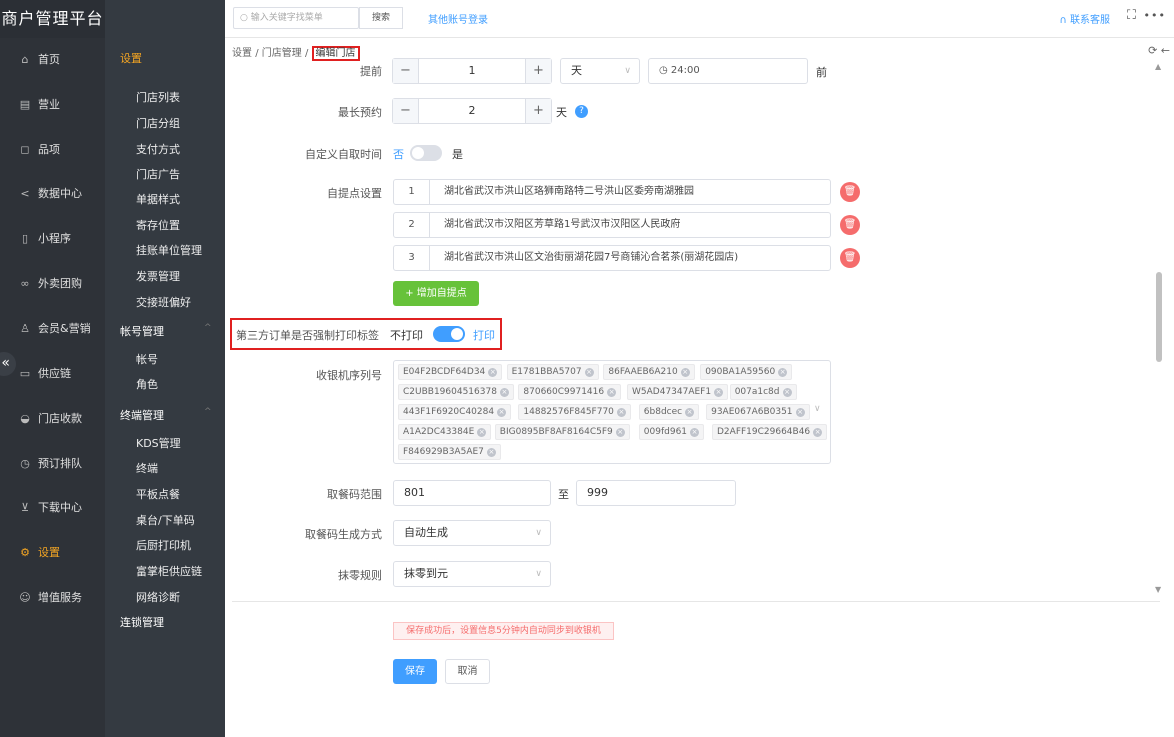 Image resolution: width=1174 pixels, height=737 pixels. What do you see at coordinates (52, 419) in the screenshot?
I see `nav-item-payment: ◒ 门店收款` at bounding box center [52, 419].